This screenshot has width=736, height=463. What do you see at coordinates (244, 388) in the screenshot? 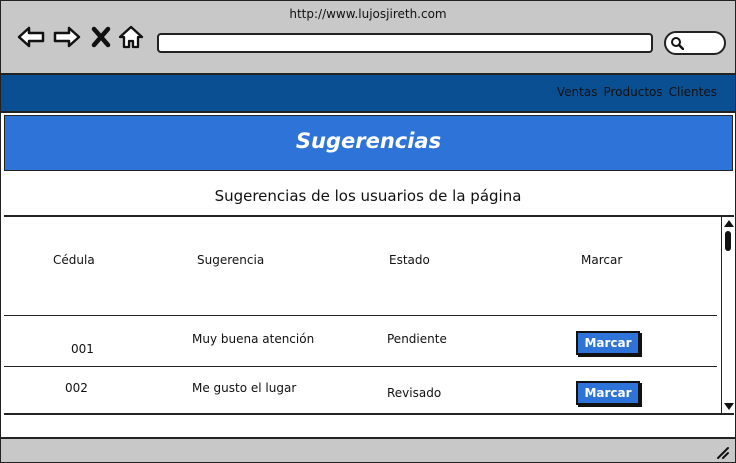
I see `row-2-sugerencia: Me gusto el lugar` at bounding box center [244, 388].